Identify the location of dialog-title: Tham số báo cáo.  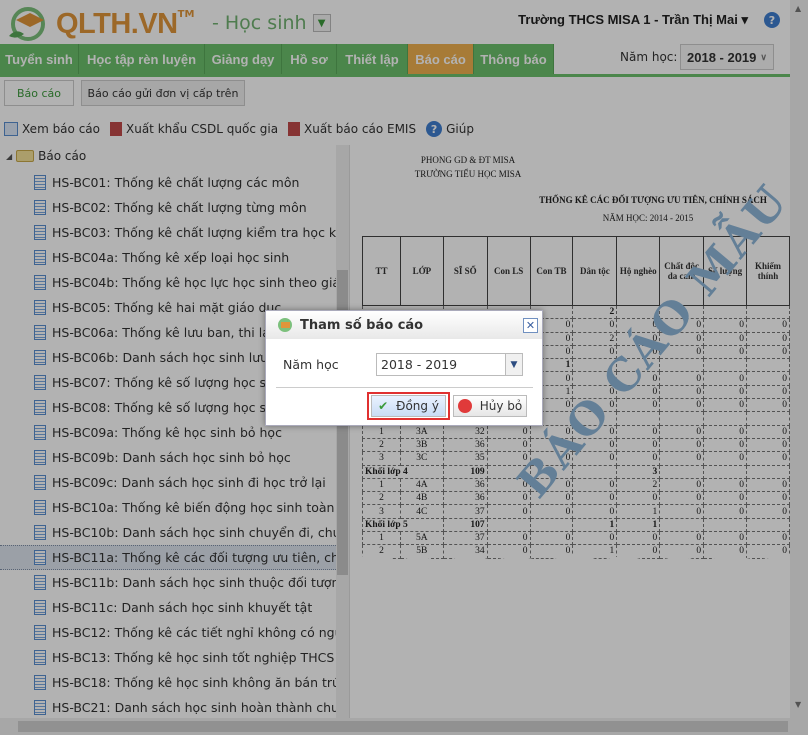
(362, 325).